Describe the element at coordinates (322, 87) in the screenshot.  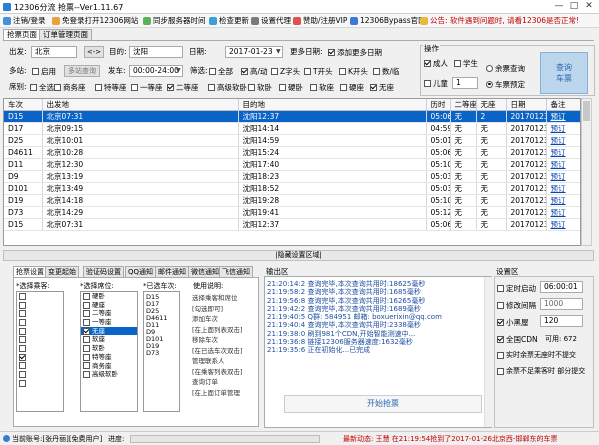
I see `seat-class-8: 软座` at that location.